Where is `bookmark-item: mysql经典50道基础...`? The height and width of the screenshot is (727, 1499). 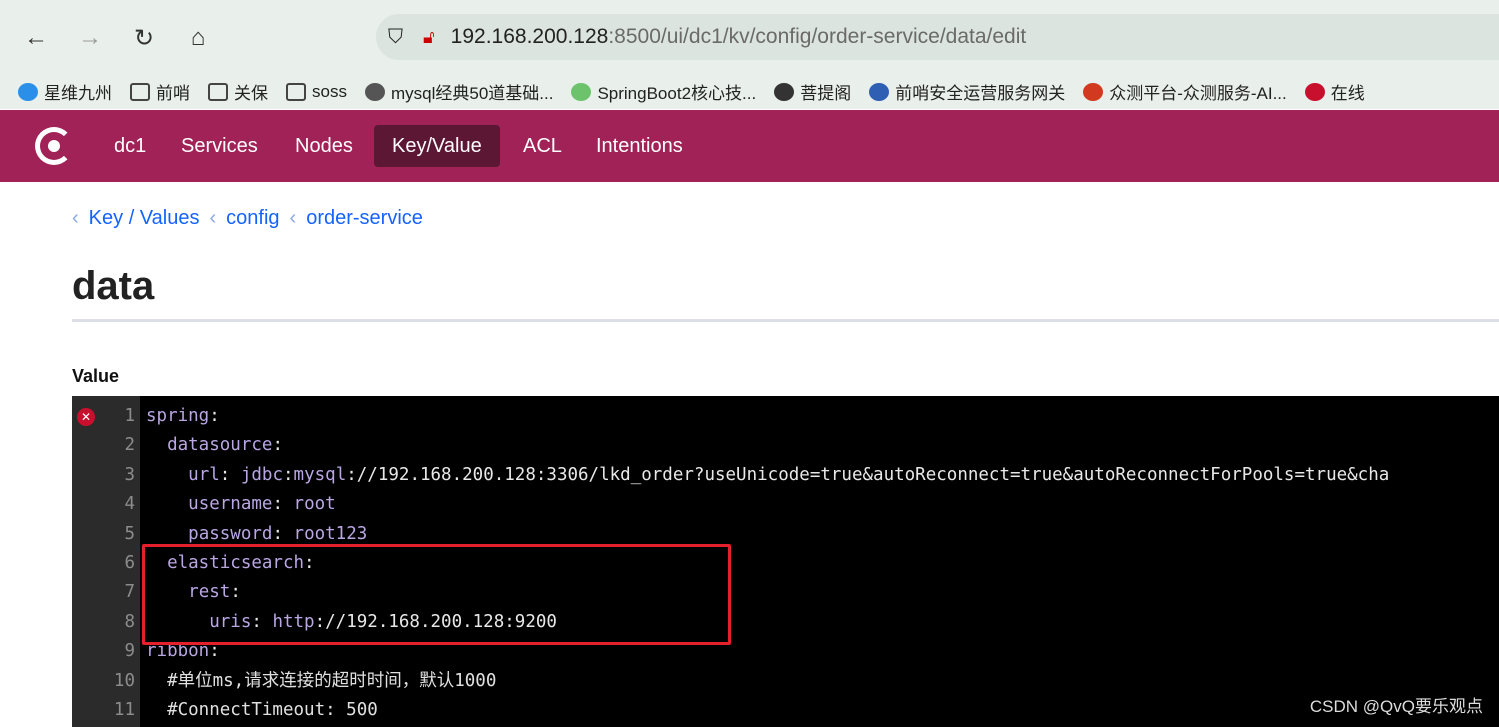 bookmark-item: mysql经典50道基础... is located at coordinates (459, 91).